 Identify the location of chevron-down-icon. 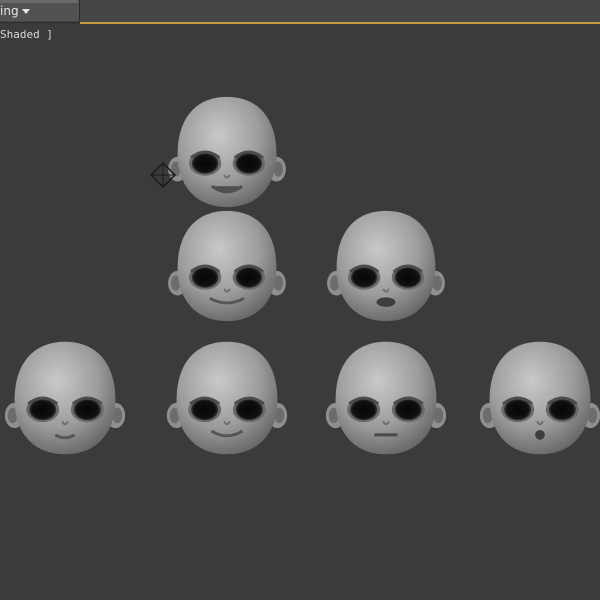
(26, 11).